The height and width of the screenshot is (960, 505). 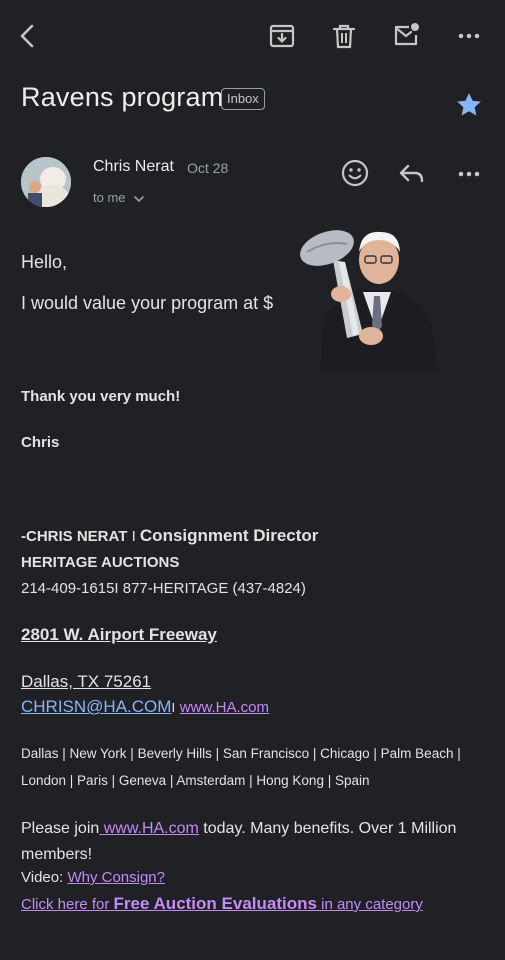 I want to click on contact-email-line: CHRISN@HA.COMI www.HA.com, so click(x=145, y=707).